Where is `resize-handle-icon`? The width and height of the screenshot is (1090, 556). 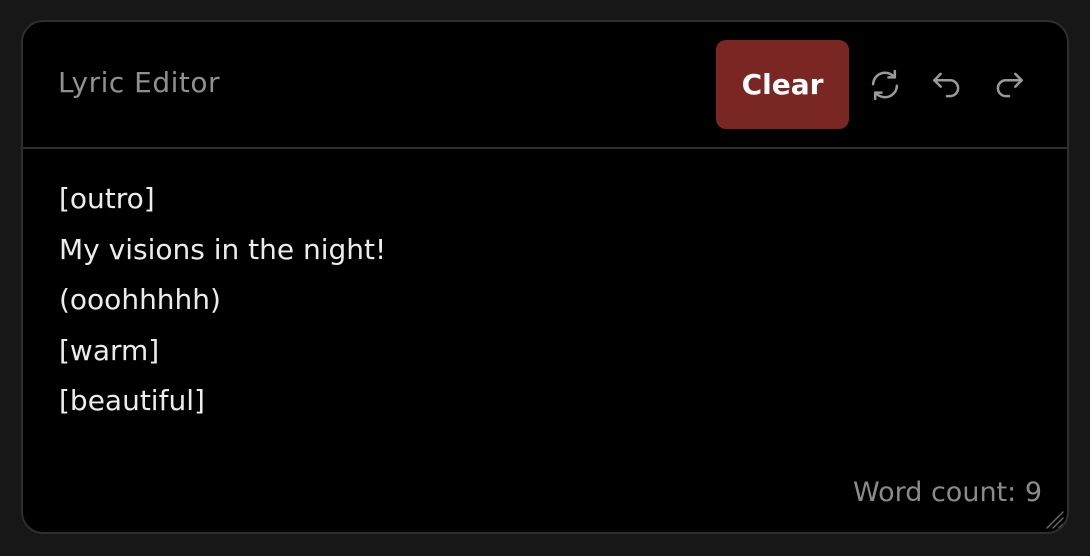 resize-handle-icon is located at coordinates (1054, 519).